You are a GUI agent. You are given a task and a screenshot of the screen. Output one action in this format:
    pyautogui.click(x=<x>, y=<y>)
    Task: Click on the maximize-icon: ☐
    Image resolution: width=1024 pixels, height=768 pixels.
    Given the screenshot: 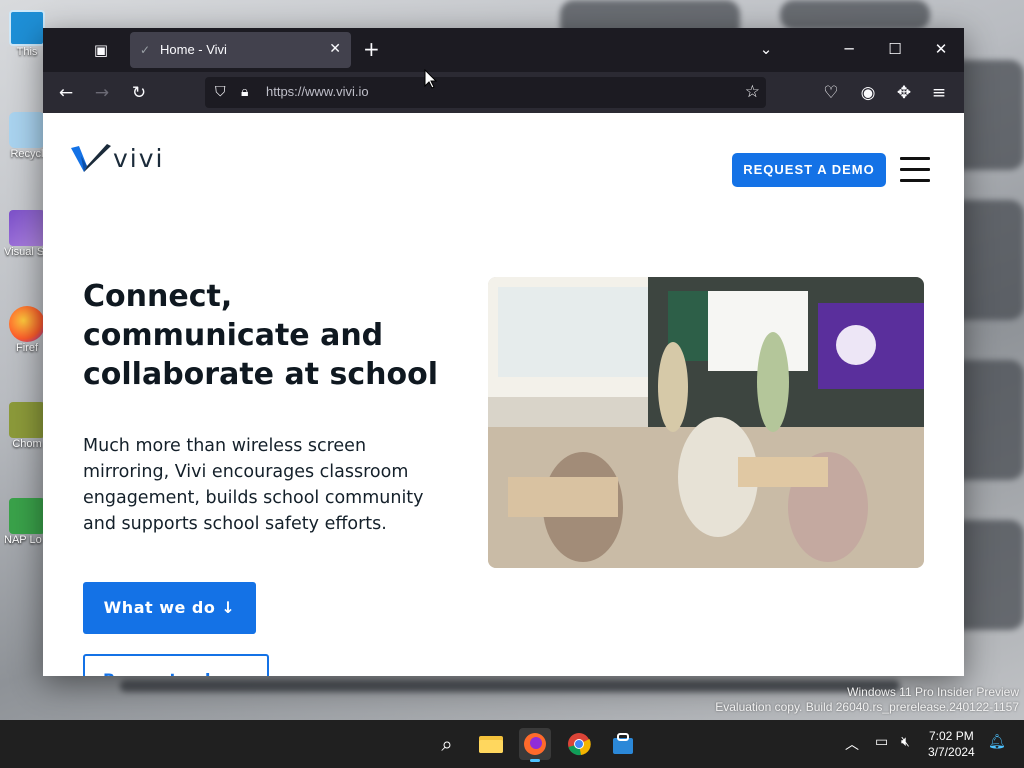 What is the action you would take?
    pyautogui.click(x=895, y=49)
    